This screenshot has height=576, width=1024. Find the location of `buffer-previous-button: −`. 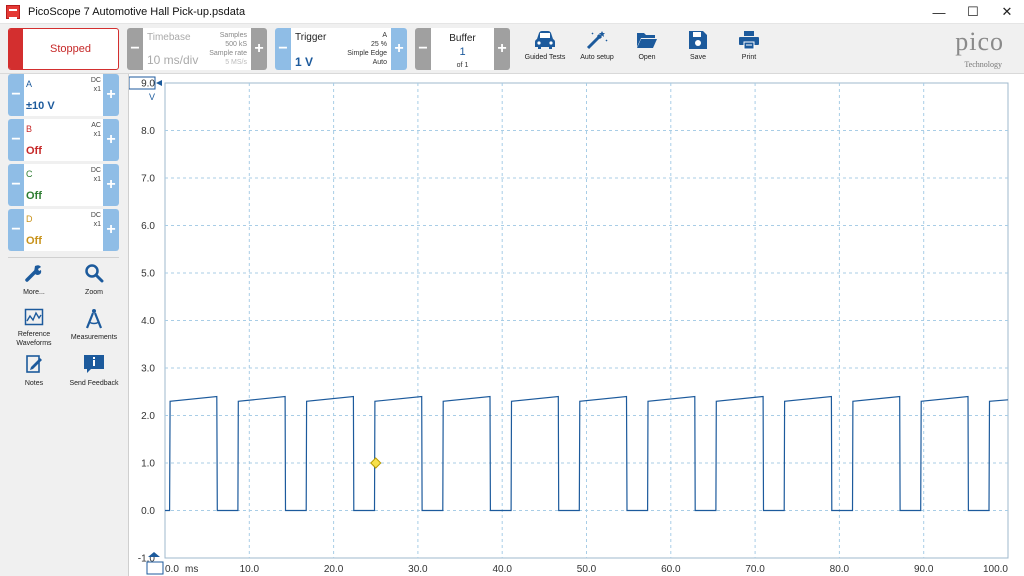

buffer-previous-button: − is located at coordinates (423, 49).